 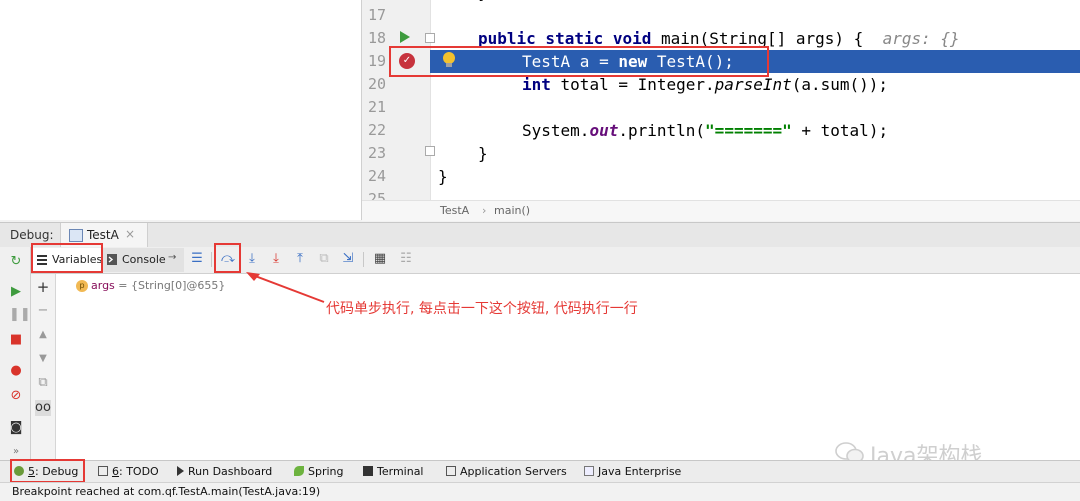 I want to click on tab-console-label: Console, so click(x=144, y=259).